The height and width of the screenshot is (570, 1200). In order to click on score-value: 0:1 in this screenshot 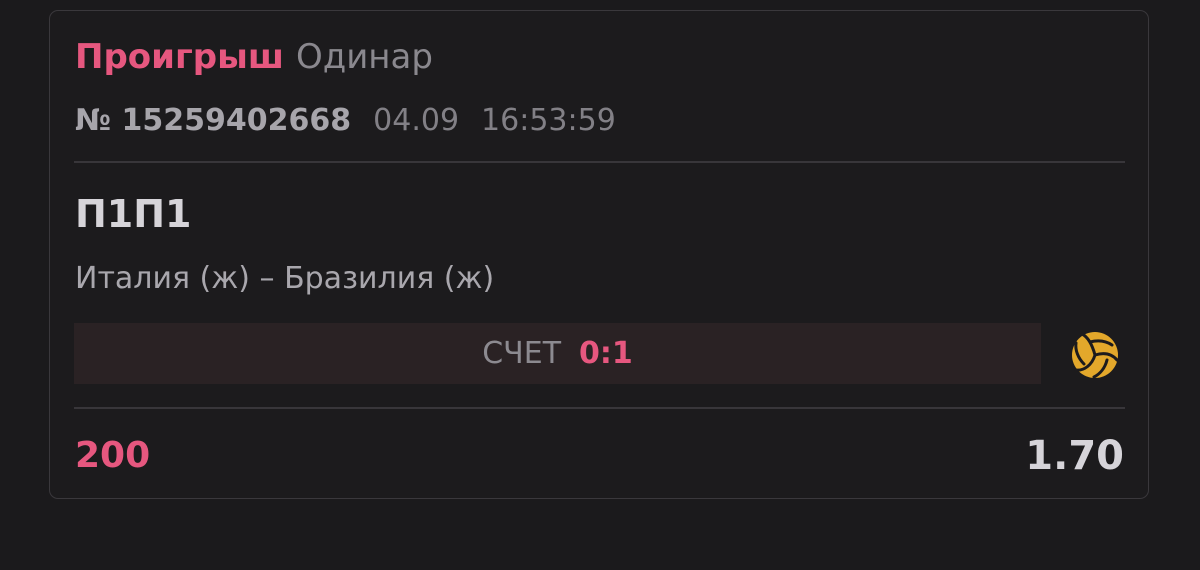, I will do `click(606, 353)`.